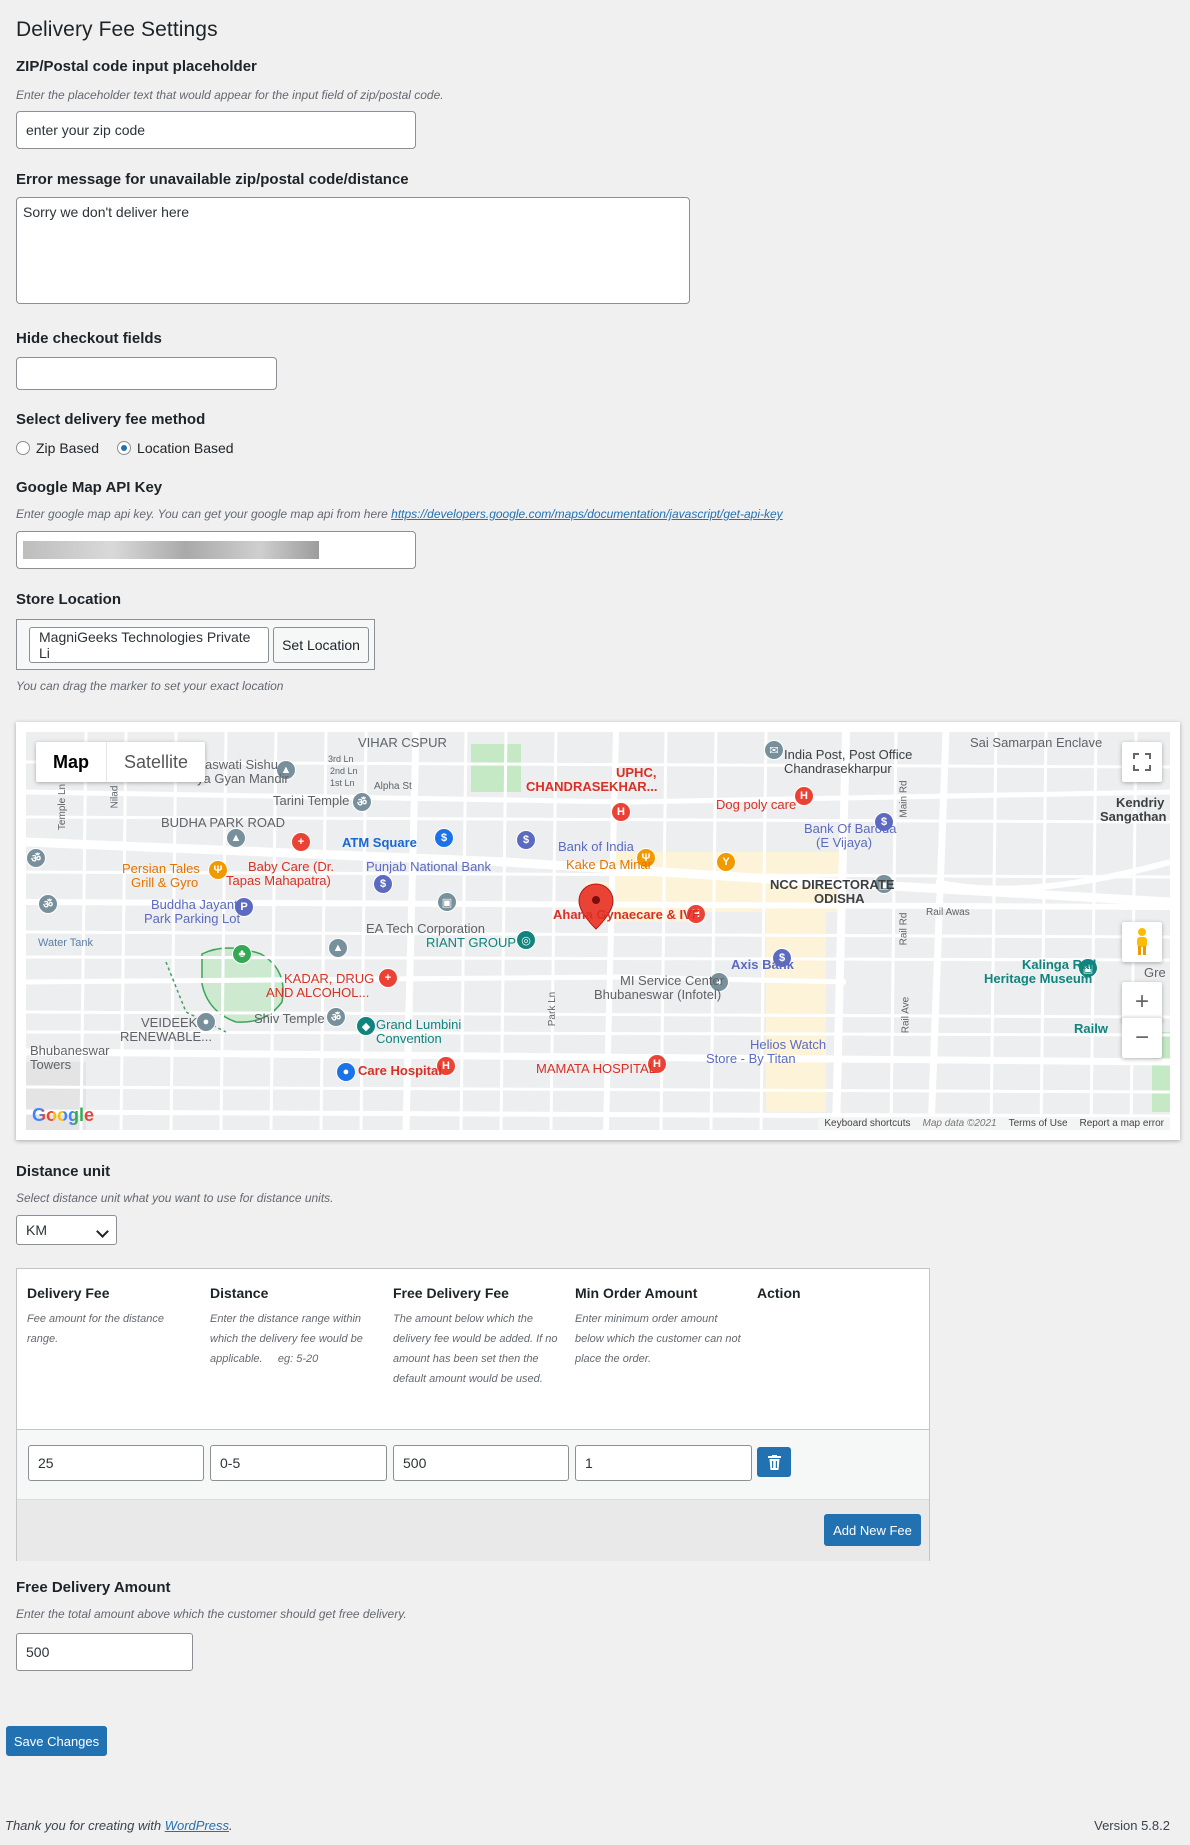  Describe the element at coordinates (1038, 1123) in the screenshot. I see `terms-of-use-link: Terms of Use` at that location.